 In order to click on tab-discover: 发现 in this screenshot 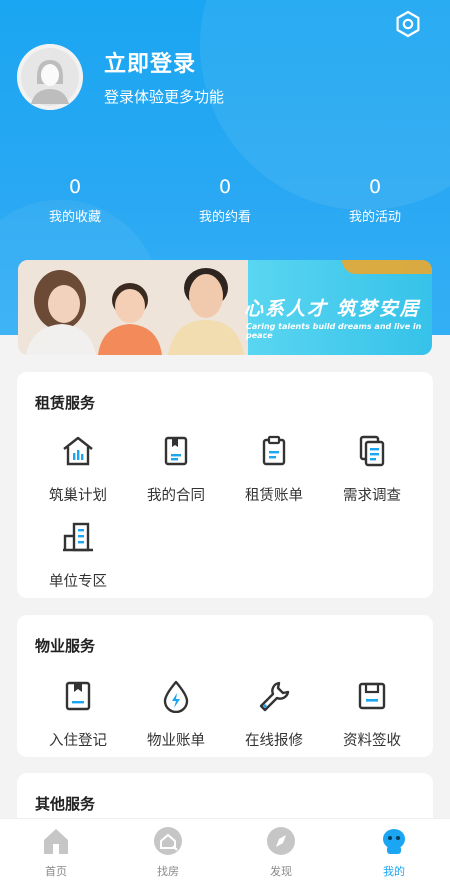, I will do `click(281, 852)`.